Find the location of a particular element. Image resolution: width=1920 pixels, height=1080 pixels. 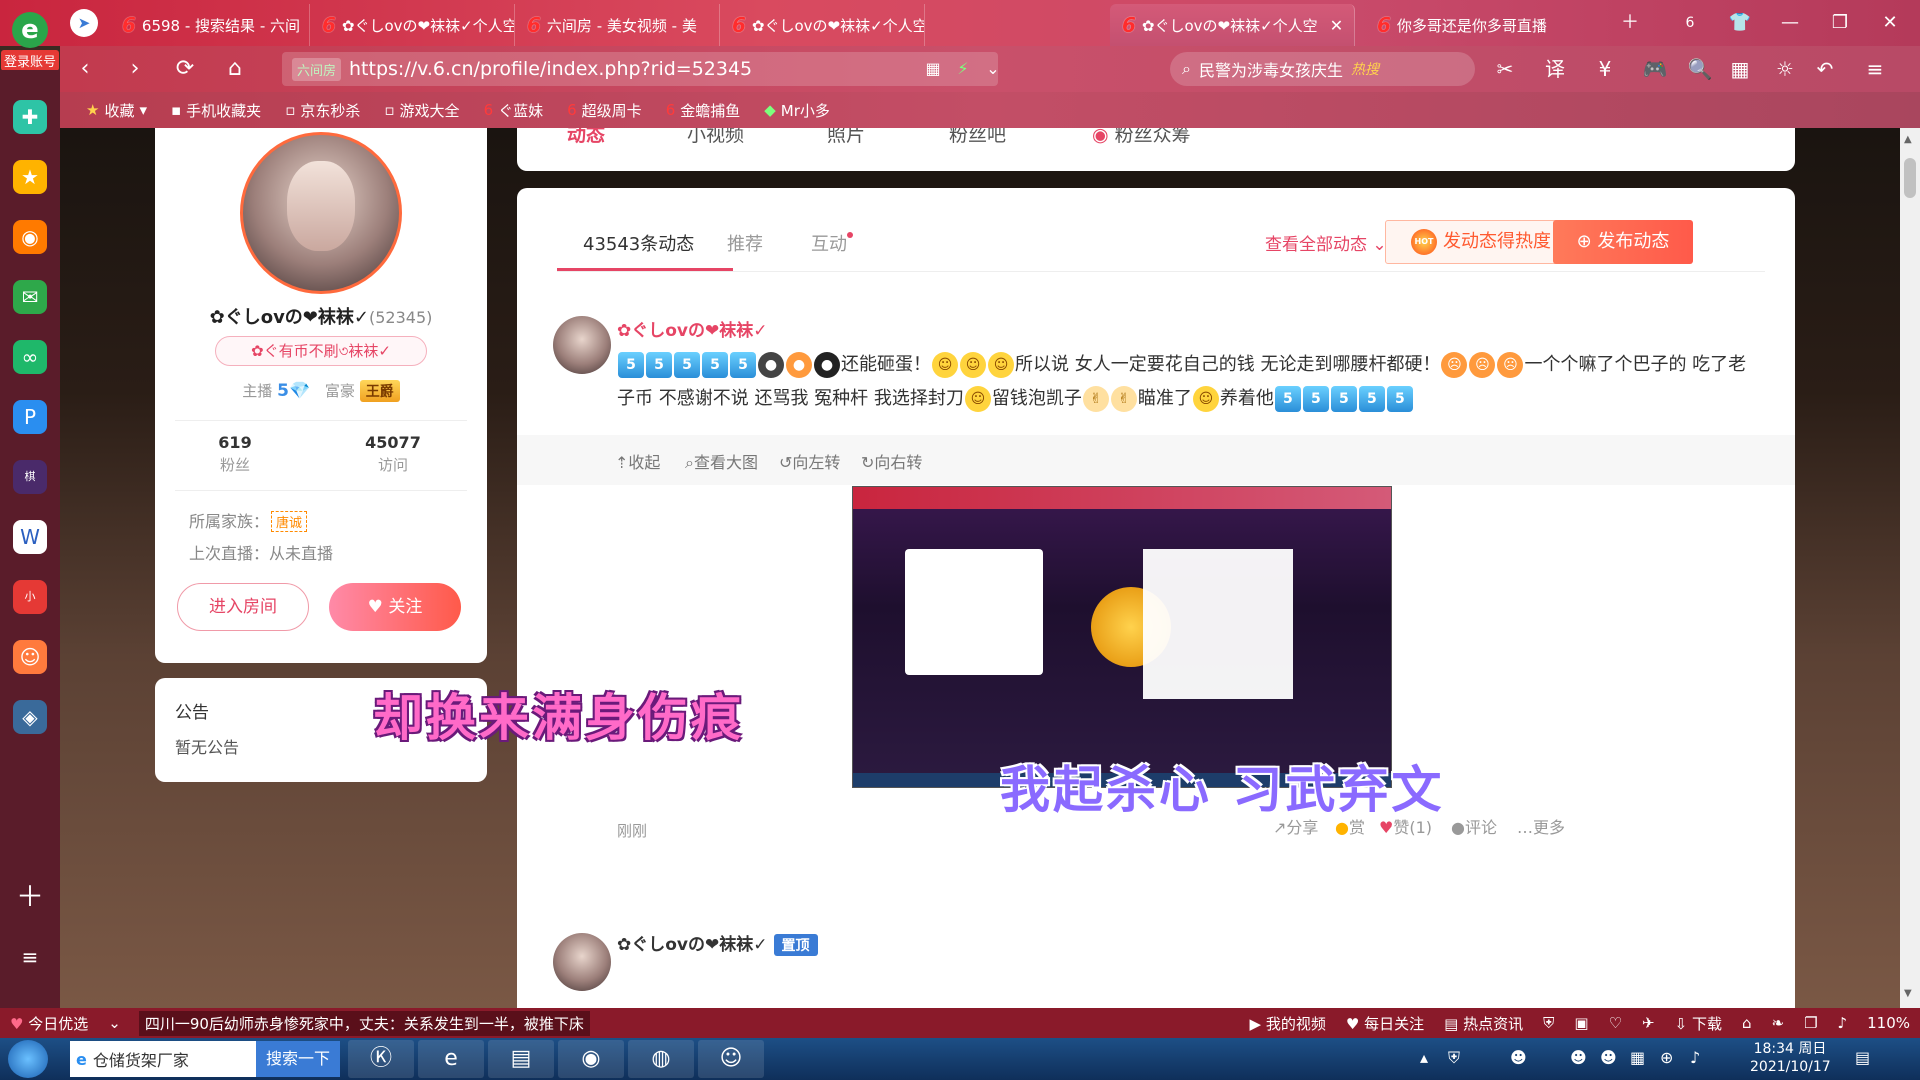

start-button is located at coordinates (28, 1059).